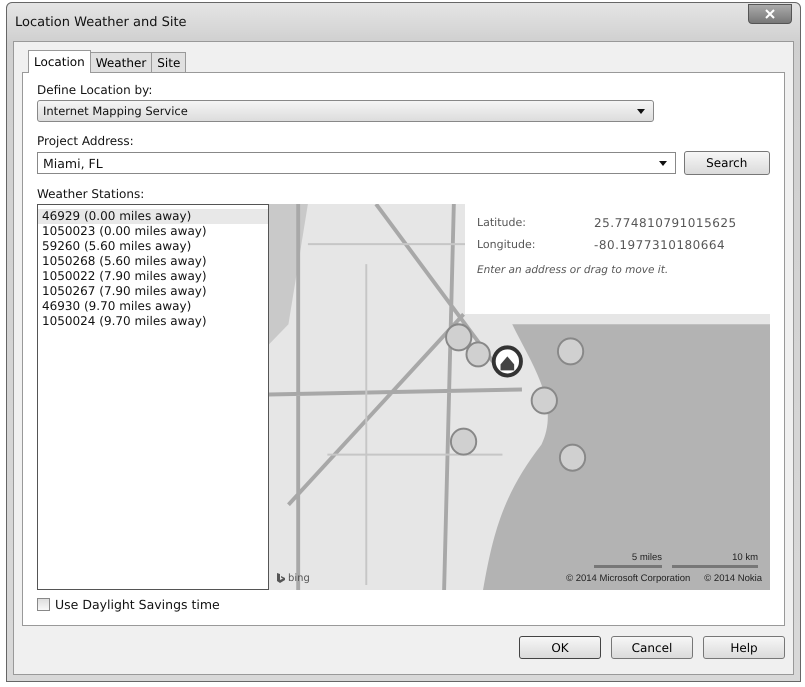  What do you see at coordinates (86, 141) in the screenshot?
I see `field-label: Project Address:` at bounding box center [86, 141].